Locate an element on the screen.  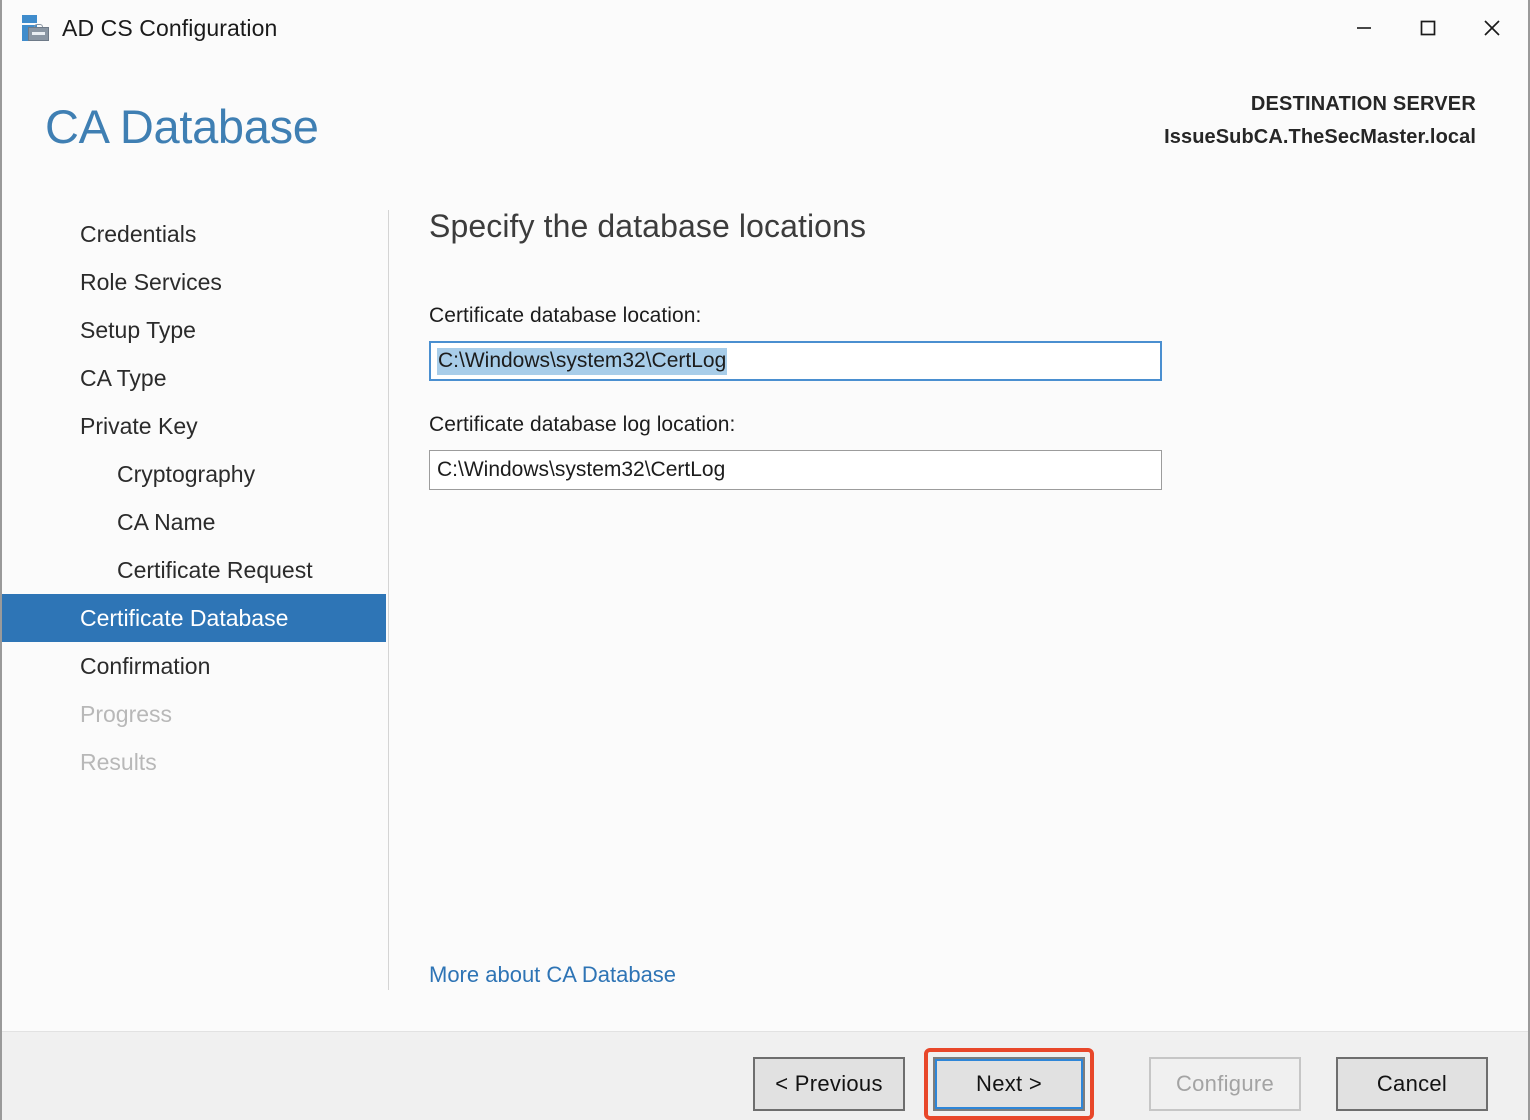
sidebar-item-confirmation: Confirmation is located at coordinates (194, 666).